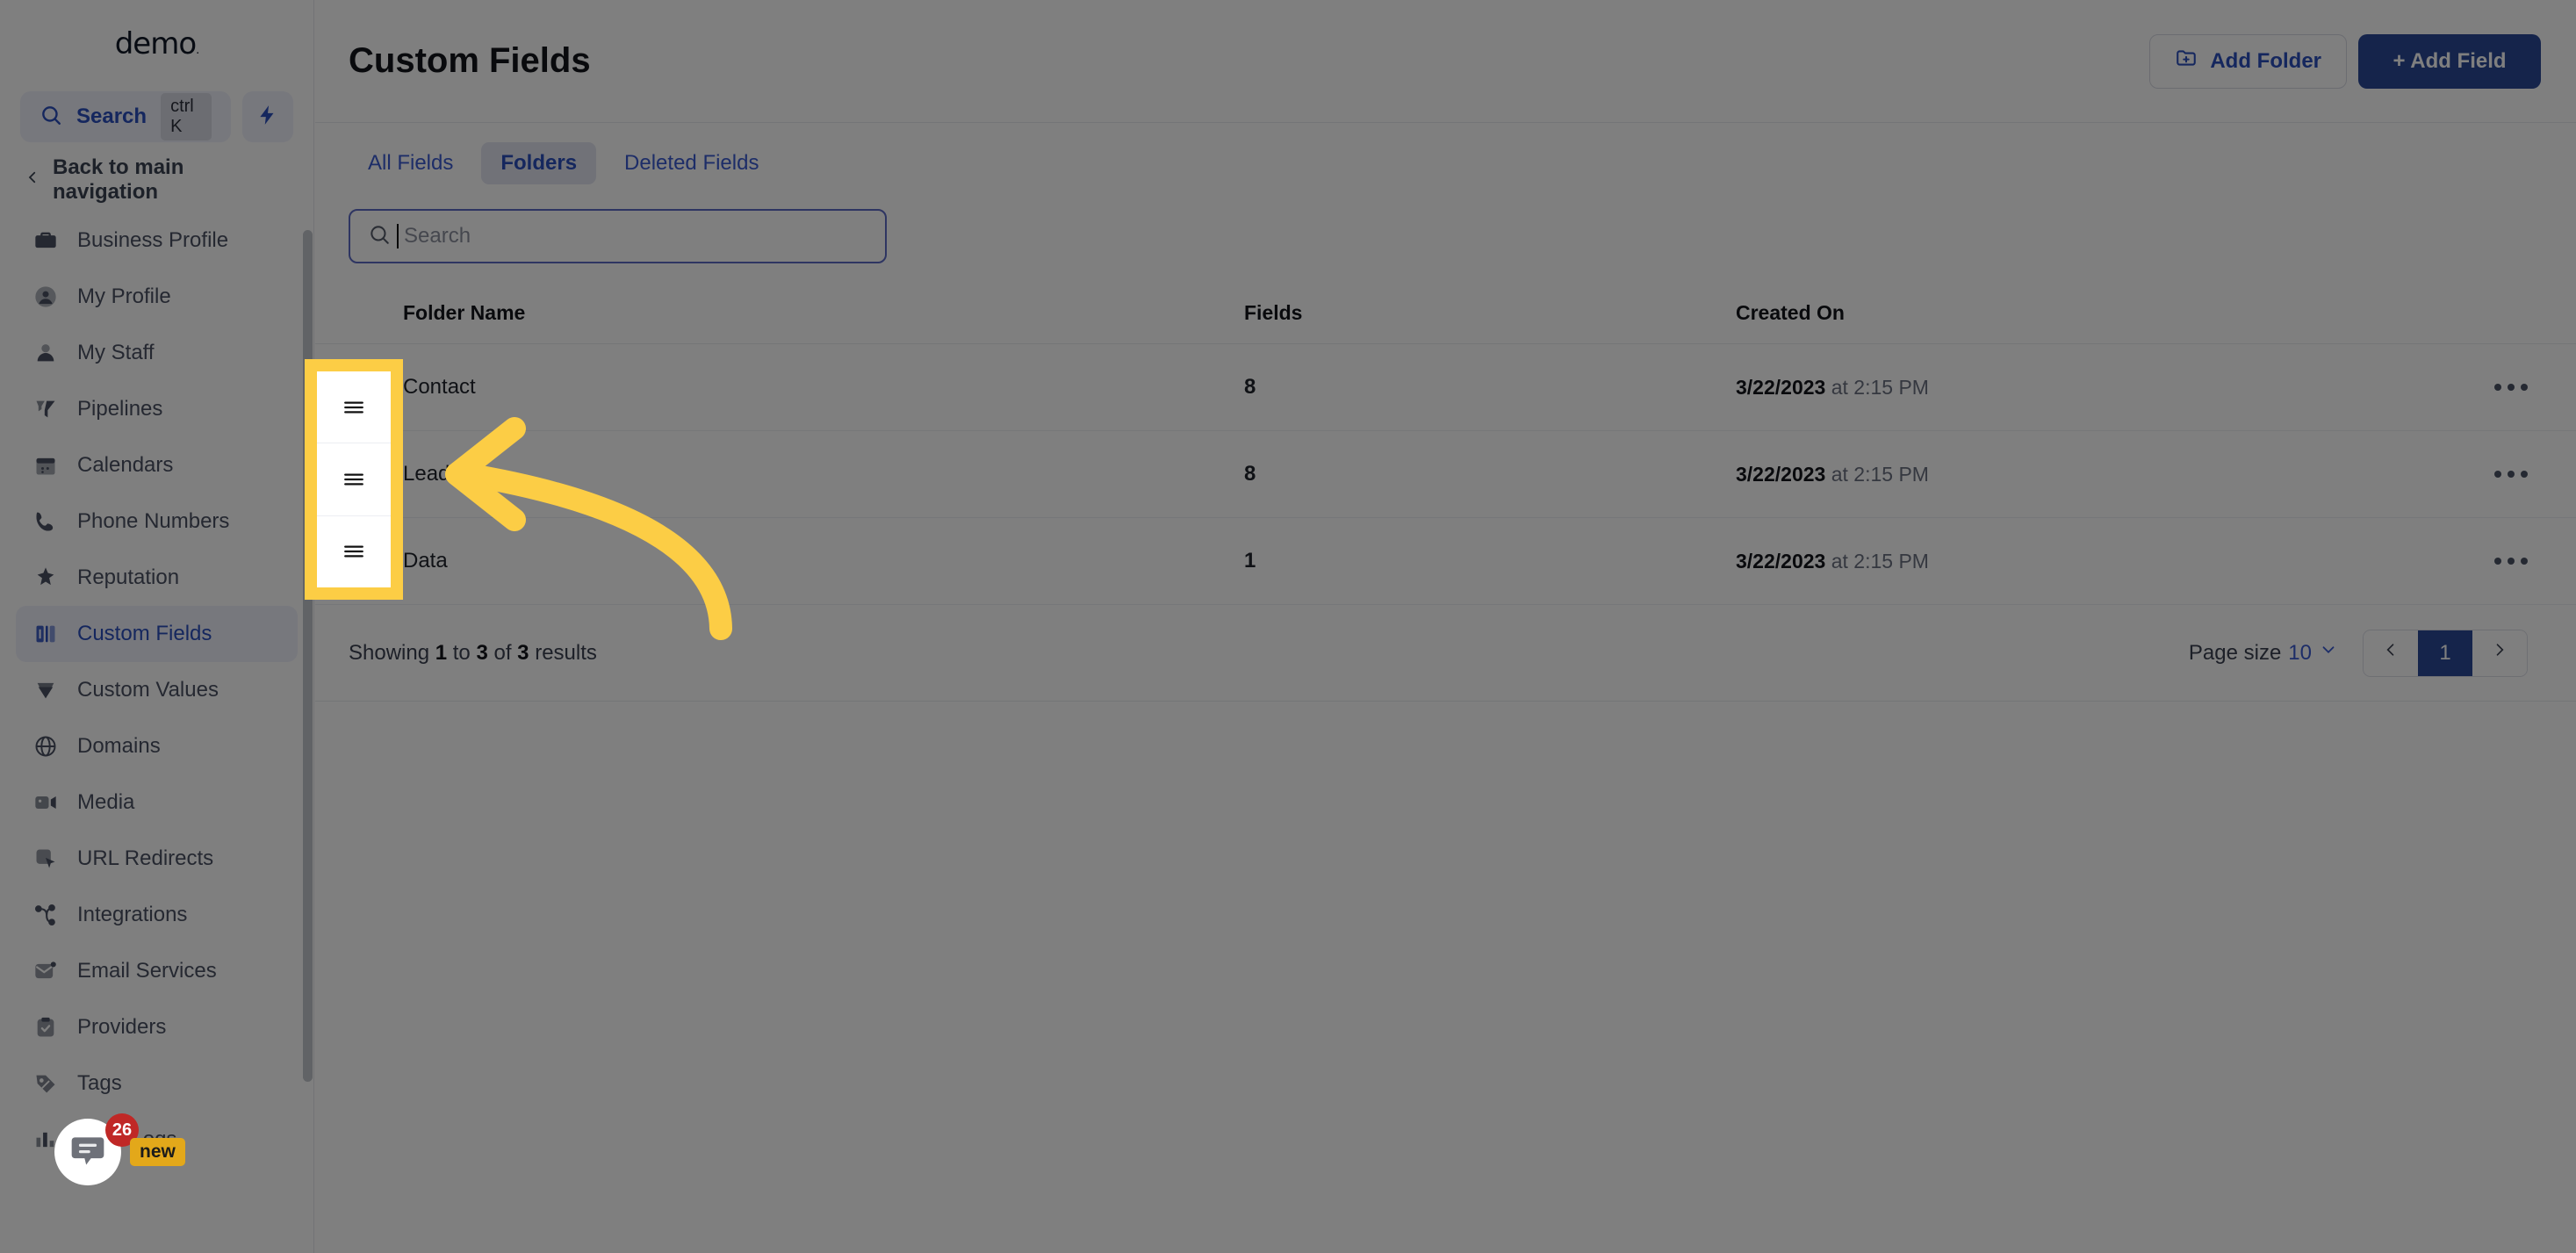 This screenshot has height=1253, width=2576. What do you see at coordinates (132, 914) in the screenshot?
I see `sidebar-item-label: Integrations` at bounding box center [132, 914].